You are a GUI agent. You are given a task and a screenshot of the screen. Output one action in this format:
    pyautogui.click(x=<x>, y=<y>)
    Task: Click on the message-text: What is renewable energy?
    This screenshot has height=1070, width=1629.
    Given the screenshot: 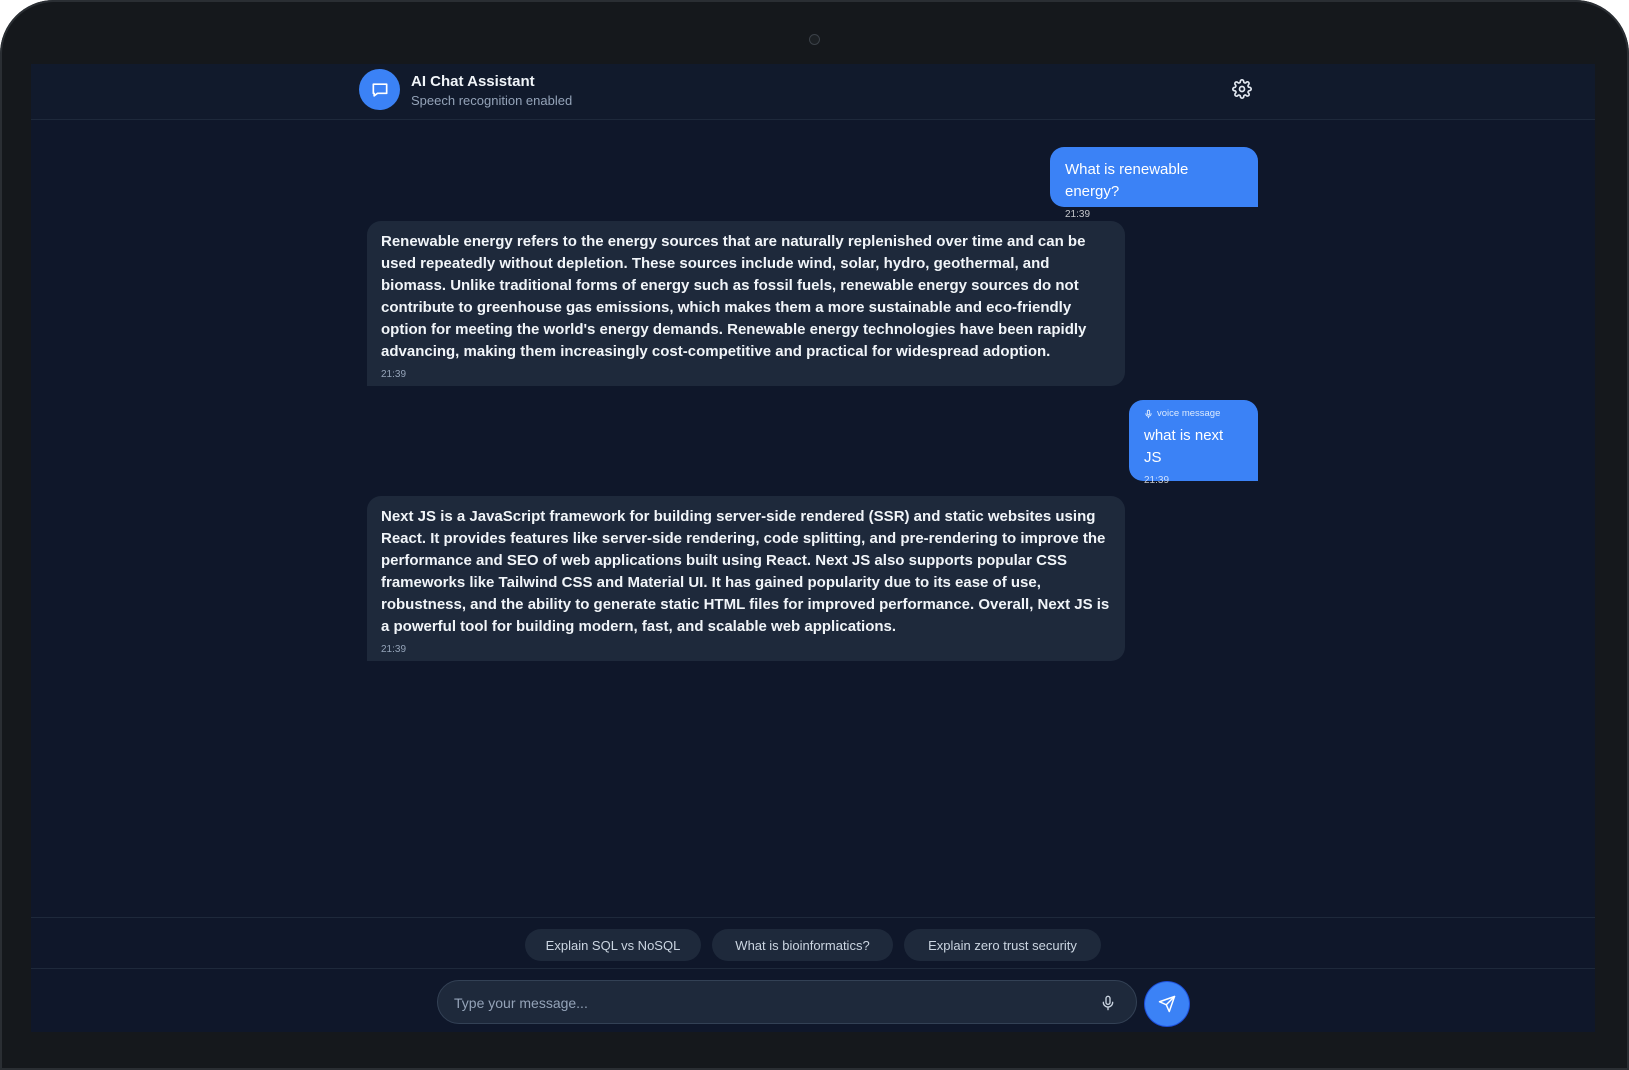 What is the action you would take?
    pyautogui.click(x=1127, y=180)
    